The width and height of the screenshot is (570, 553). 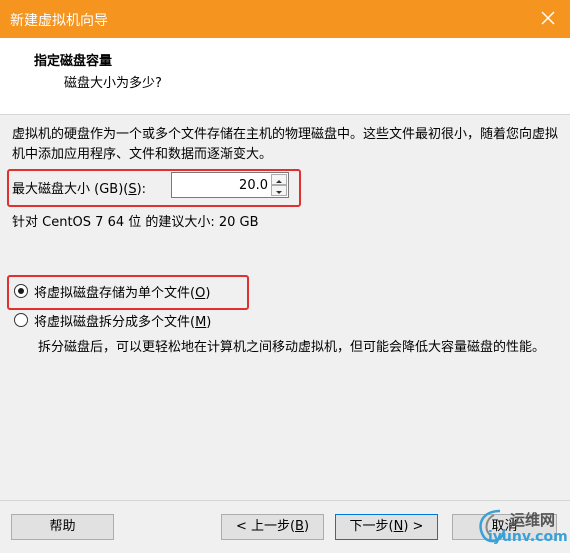 I want to click on wizard-header: 指定磁盘容量 磁盘大小为多少?, so click(x=285, y=76).